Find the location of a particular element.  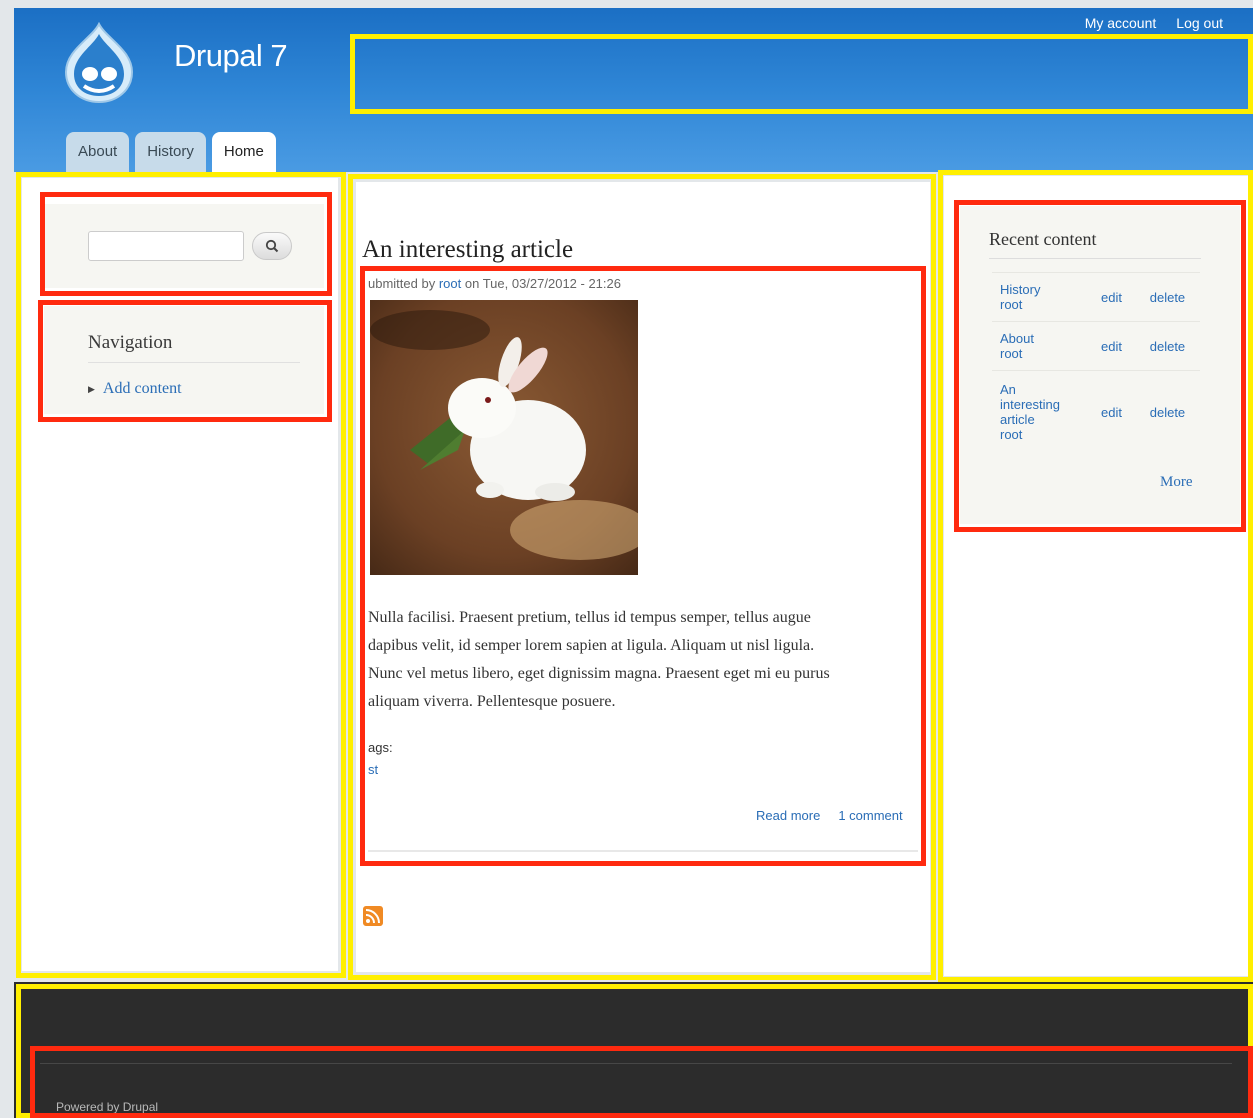

highlight-box-footer-region is located at coordinates (641, 1082).